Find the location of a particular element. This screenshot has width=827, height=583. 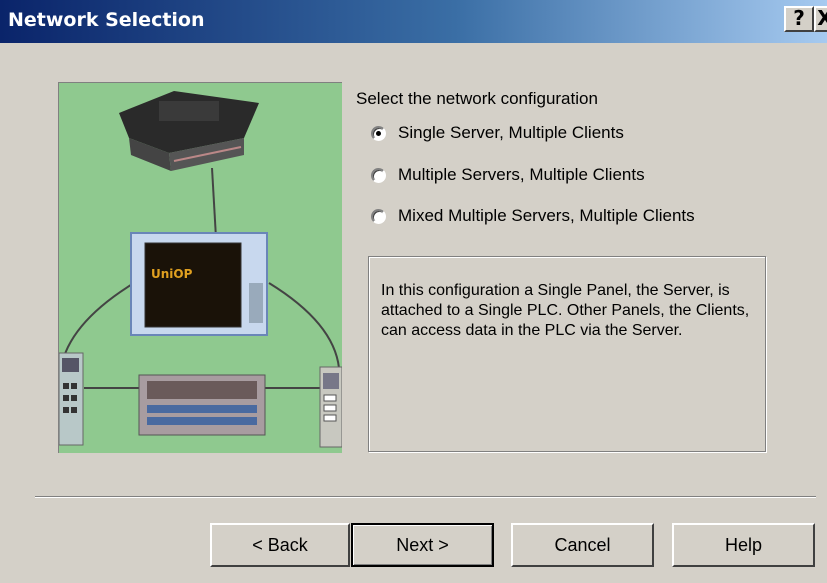

option-label: Multiple Servers, Multiple Clients is located at coordinates (521, 175).